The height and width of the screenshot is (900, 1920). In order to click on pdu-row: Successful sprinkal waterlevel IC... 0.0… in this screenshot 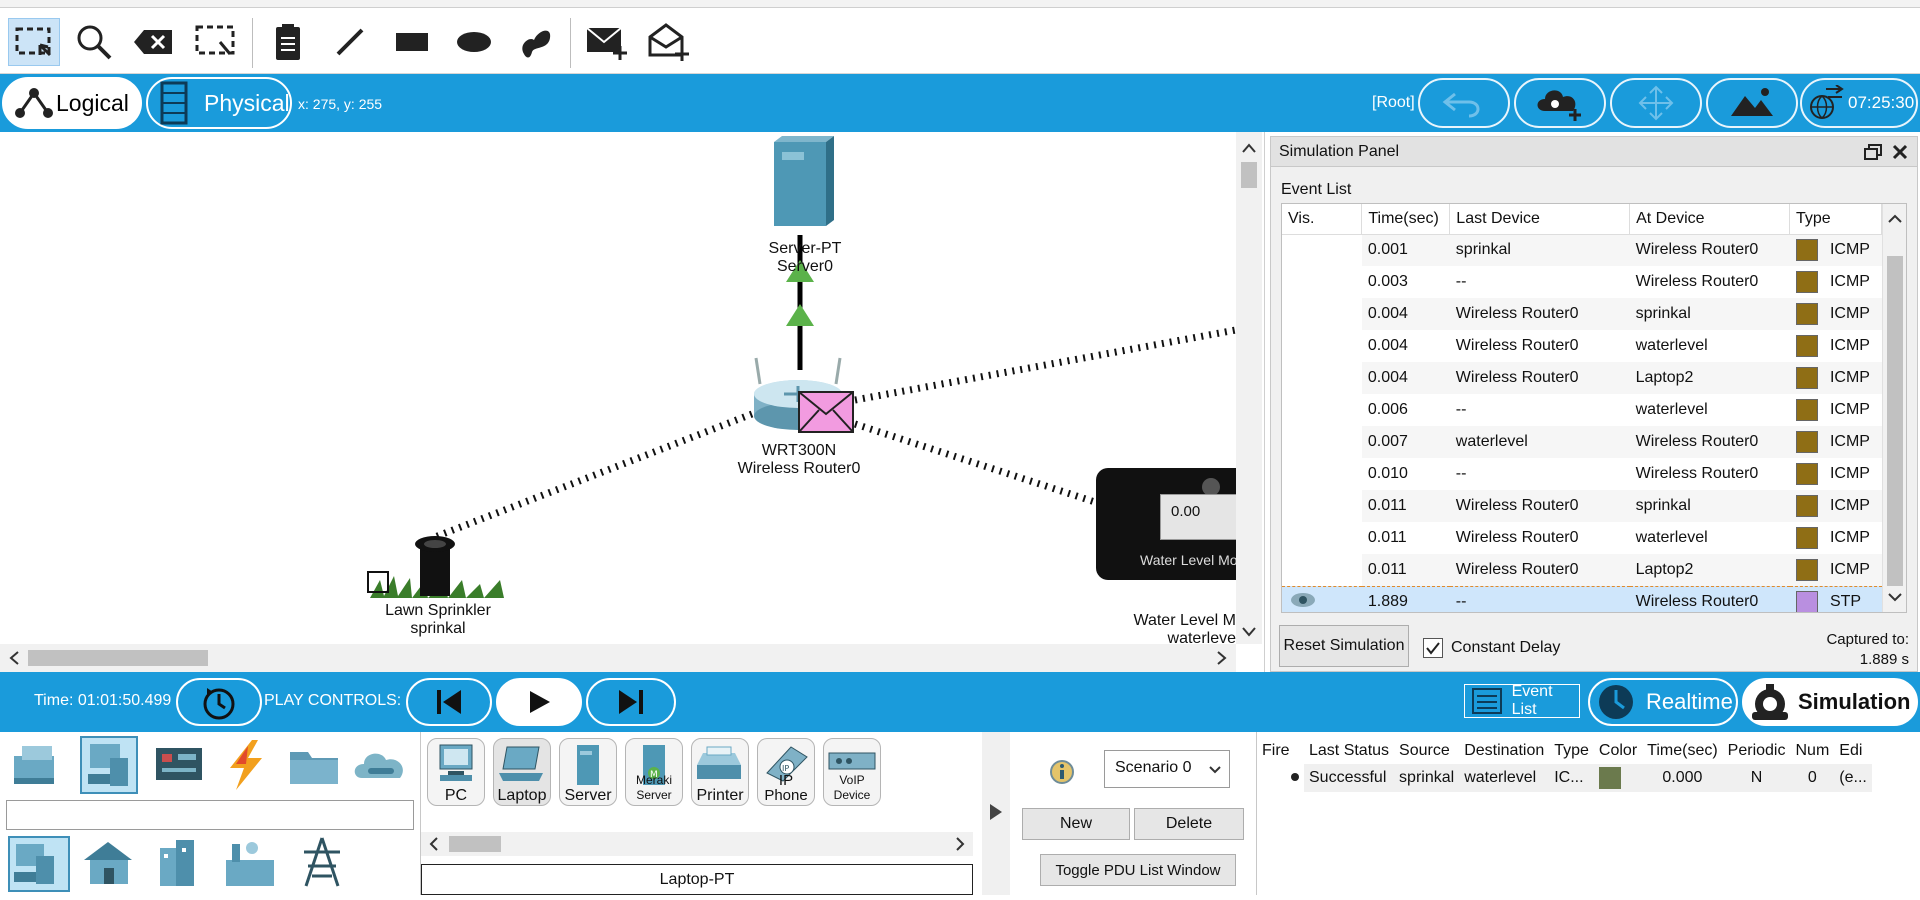, I will do `click(1564, 778)`.